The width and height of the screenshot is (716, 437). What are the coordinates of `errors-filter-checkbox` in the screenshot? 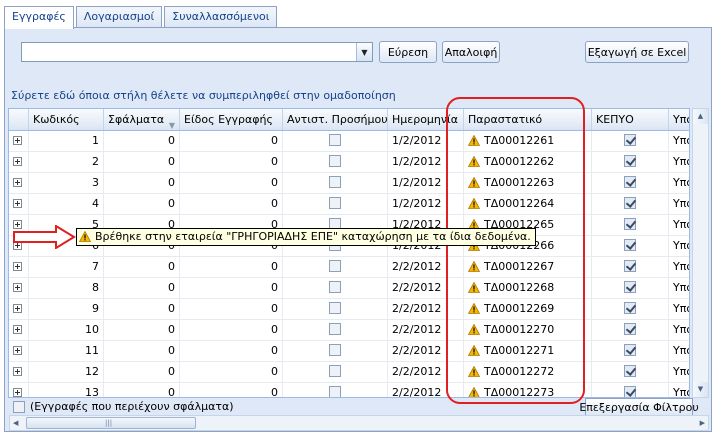 It's located at (19, 407).